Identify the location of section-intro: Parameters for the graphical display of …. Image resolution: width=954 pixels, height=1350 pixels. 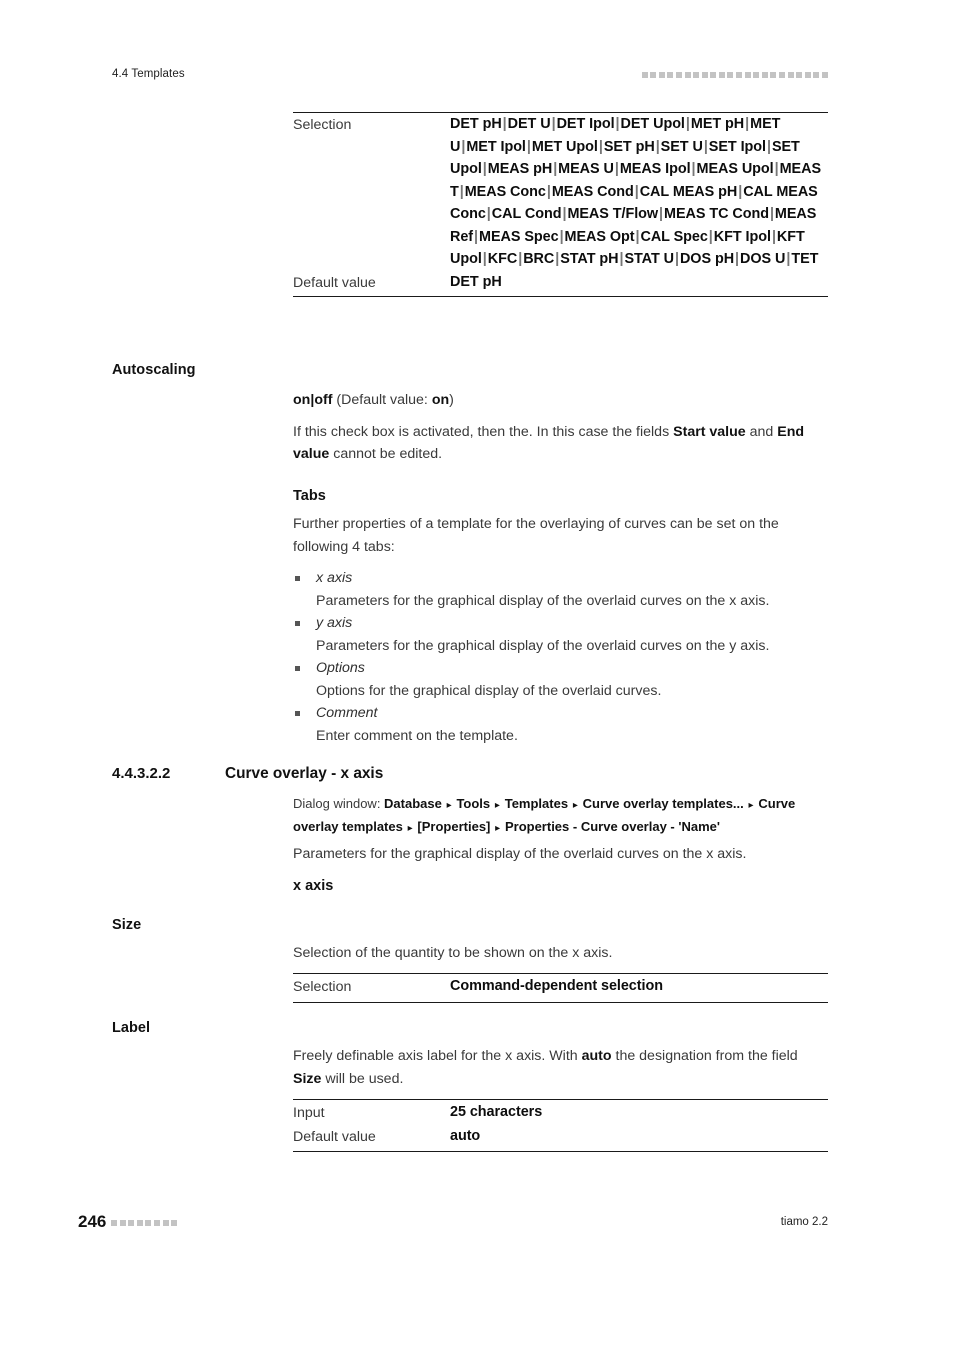
(520, 854).